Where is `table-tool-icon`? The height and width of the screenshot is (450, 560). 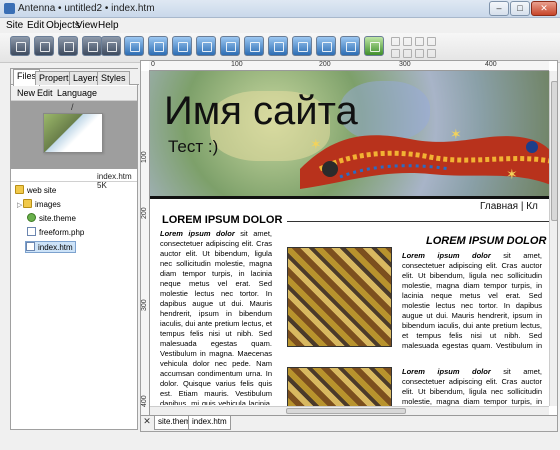 table-tool-icon is located at coordinates (302, 46).